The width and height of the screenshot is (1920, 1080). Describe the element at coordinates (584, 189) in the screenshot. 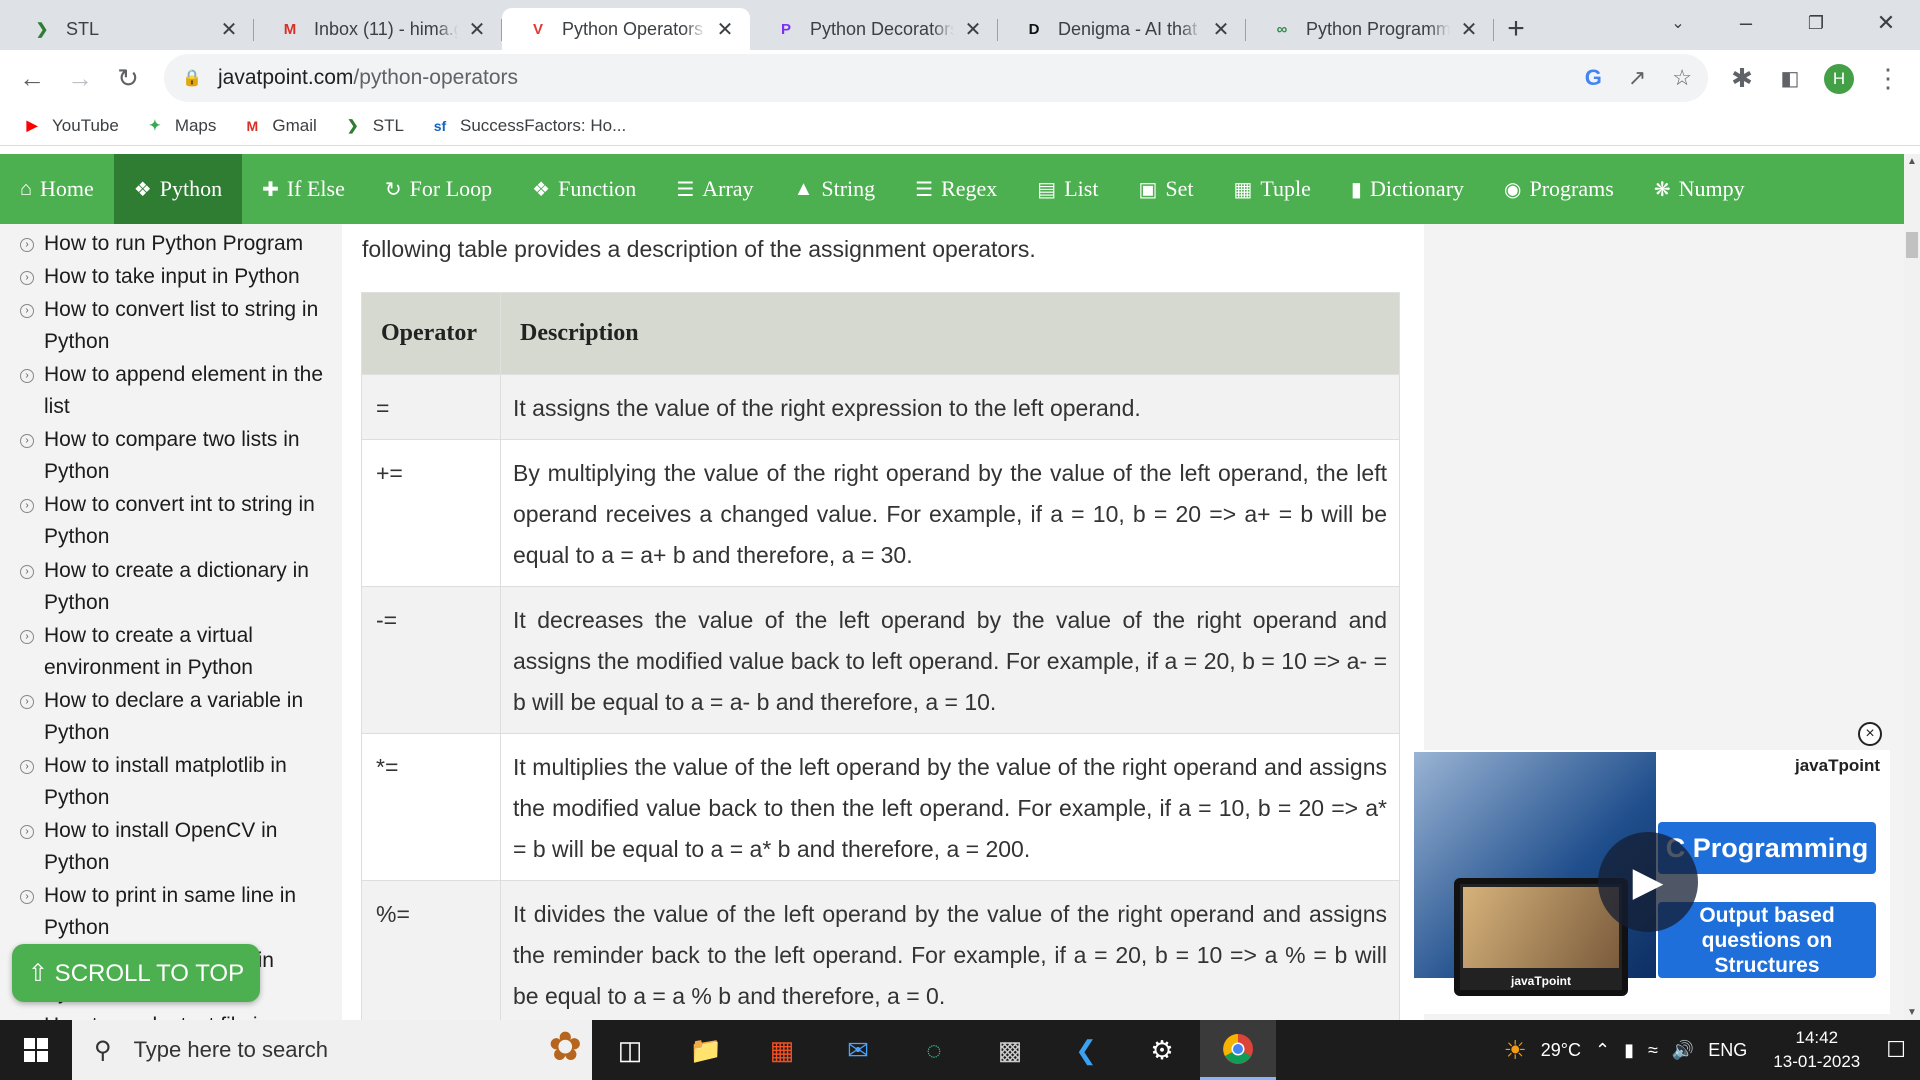

I see `nav-item-function: ❖ Function` at that location.